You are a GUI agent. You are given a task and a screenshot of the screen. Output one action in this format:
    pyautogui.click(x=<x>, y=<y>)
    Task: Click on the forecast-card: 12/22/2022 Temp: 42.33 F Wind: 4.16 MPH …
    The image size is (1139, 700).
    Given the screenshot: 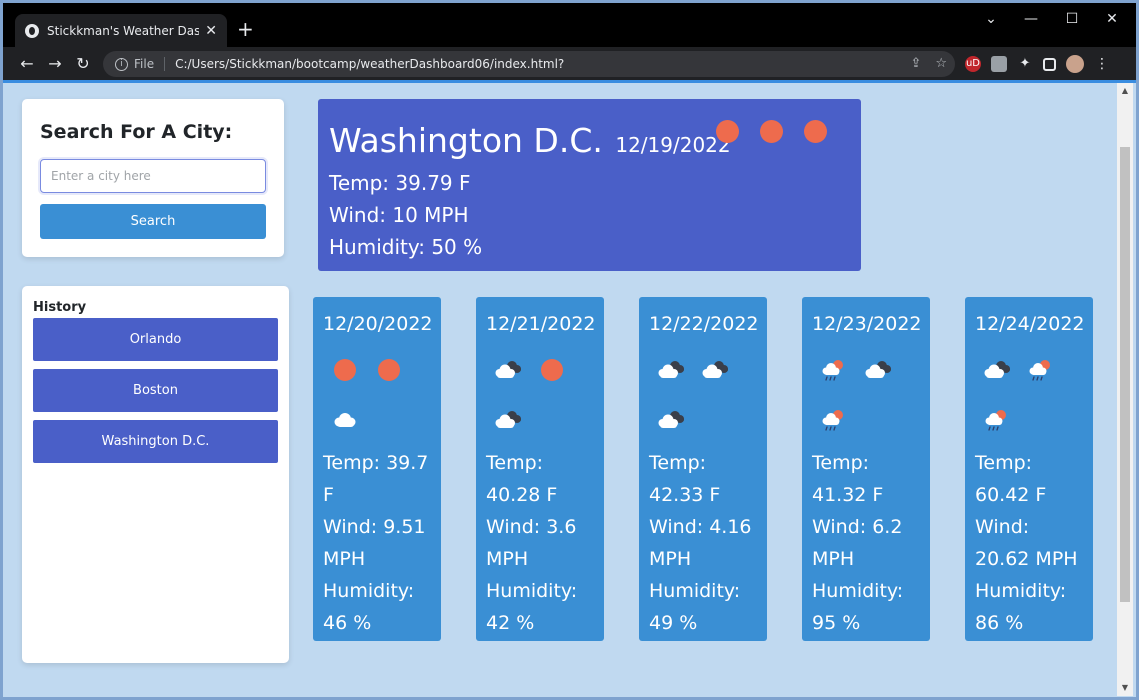 What is the action you would take?
    pyautogui.click(x=703, y=469)
    